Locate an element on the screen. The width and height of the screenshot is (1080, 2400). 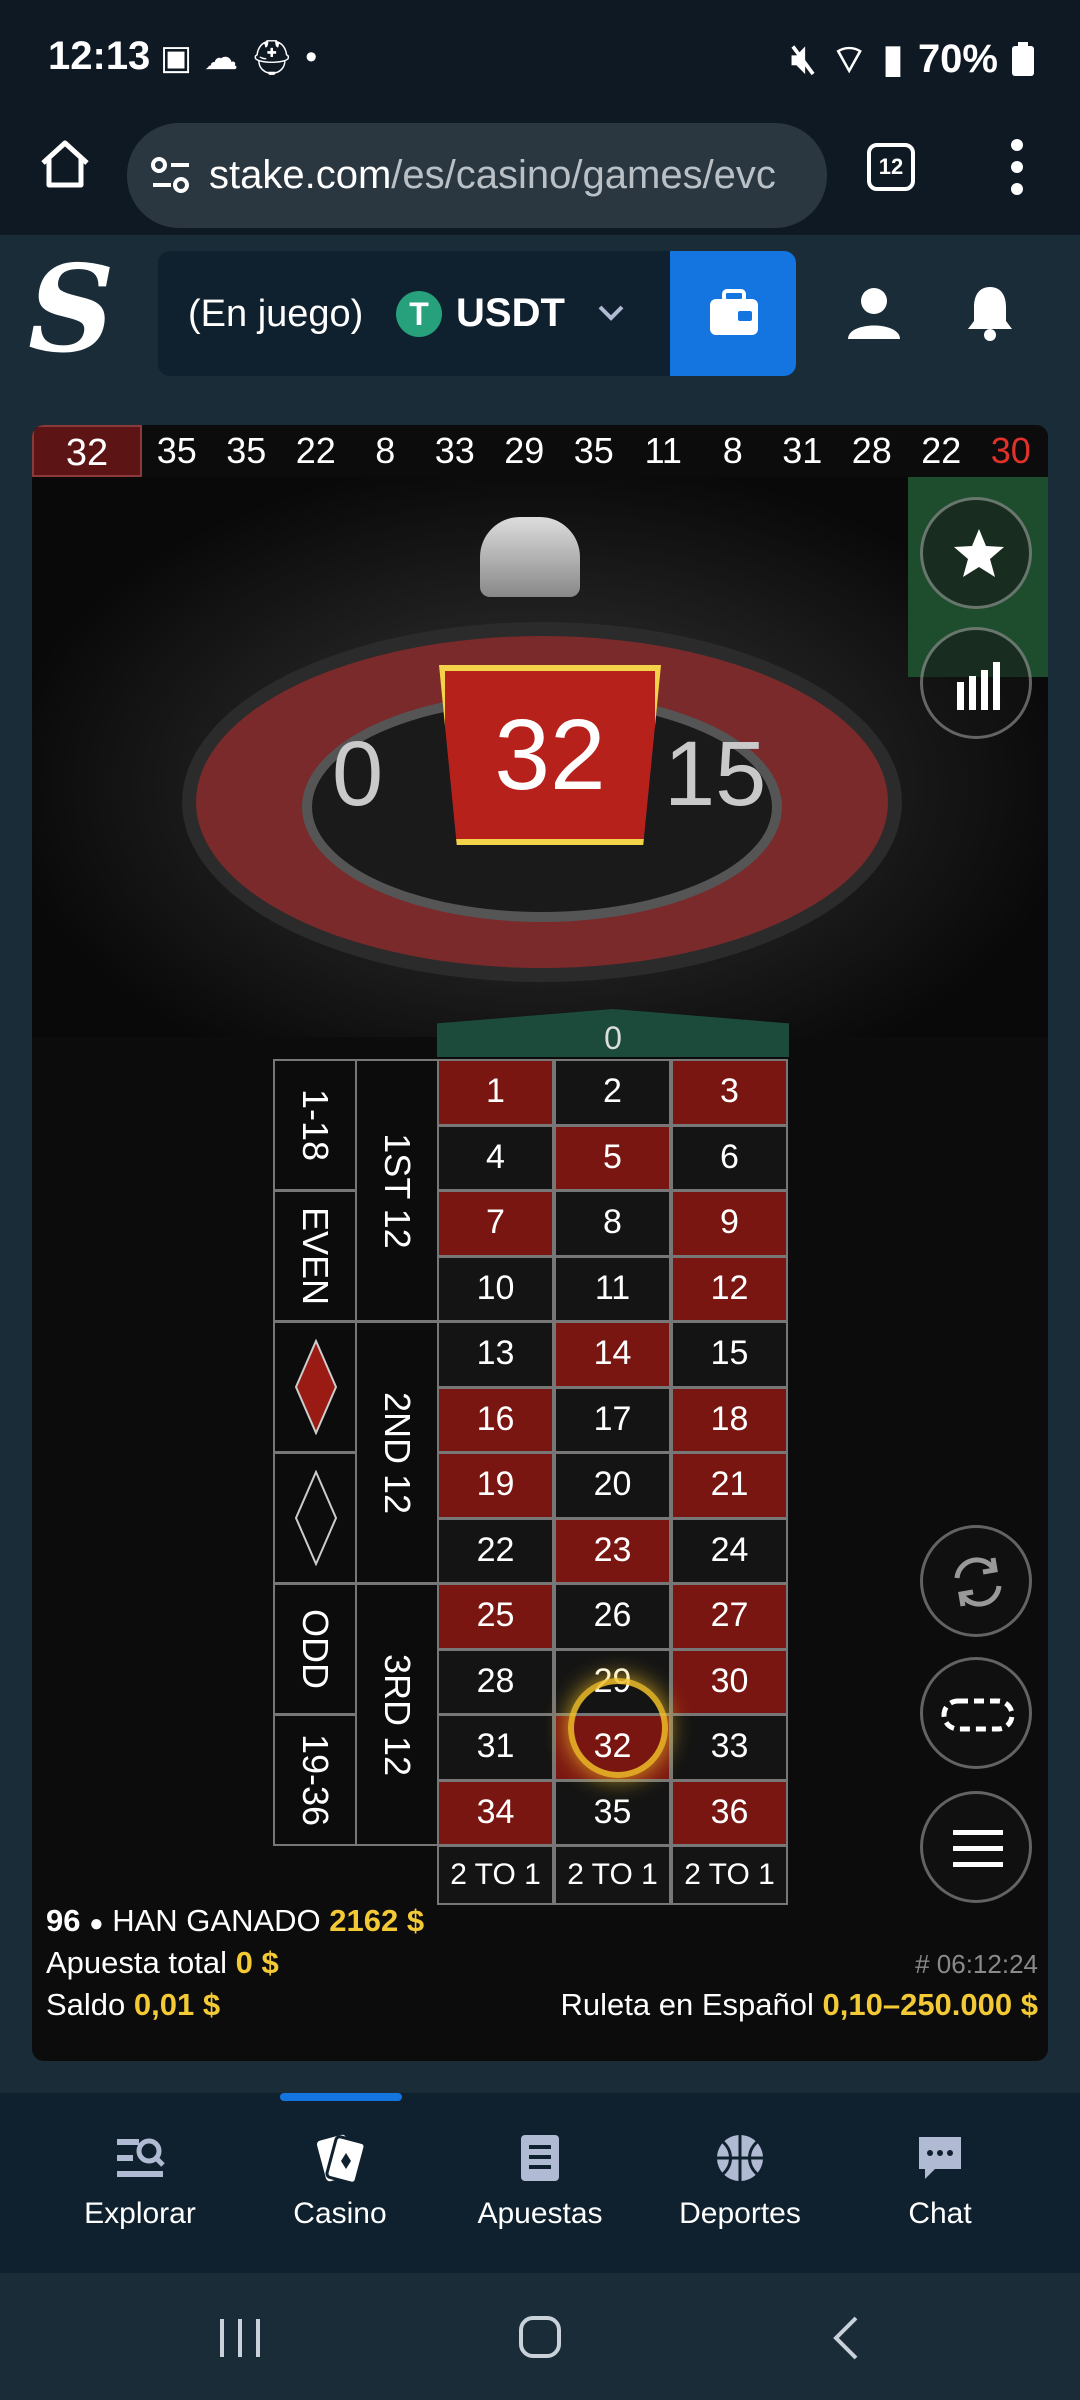
nav-deportes: Deportes is located at coordinates (740, 2181).